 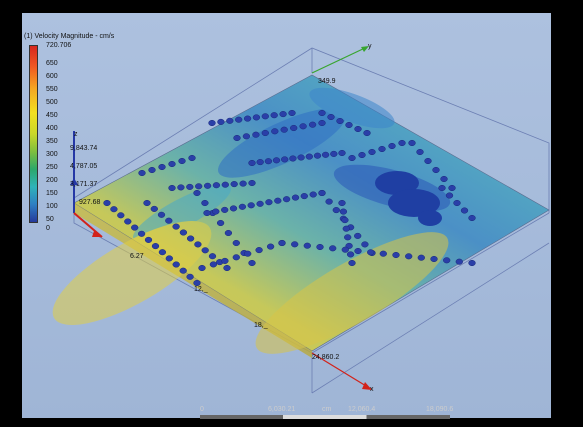 What do you see at coordinates (48, 228) in the screenshot?
I see `legend-tick: 0` at bounding box center [48, 228].